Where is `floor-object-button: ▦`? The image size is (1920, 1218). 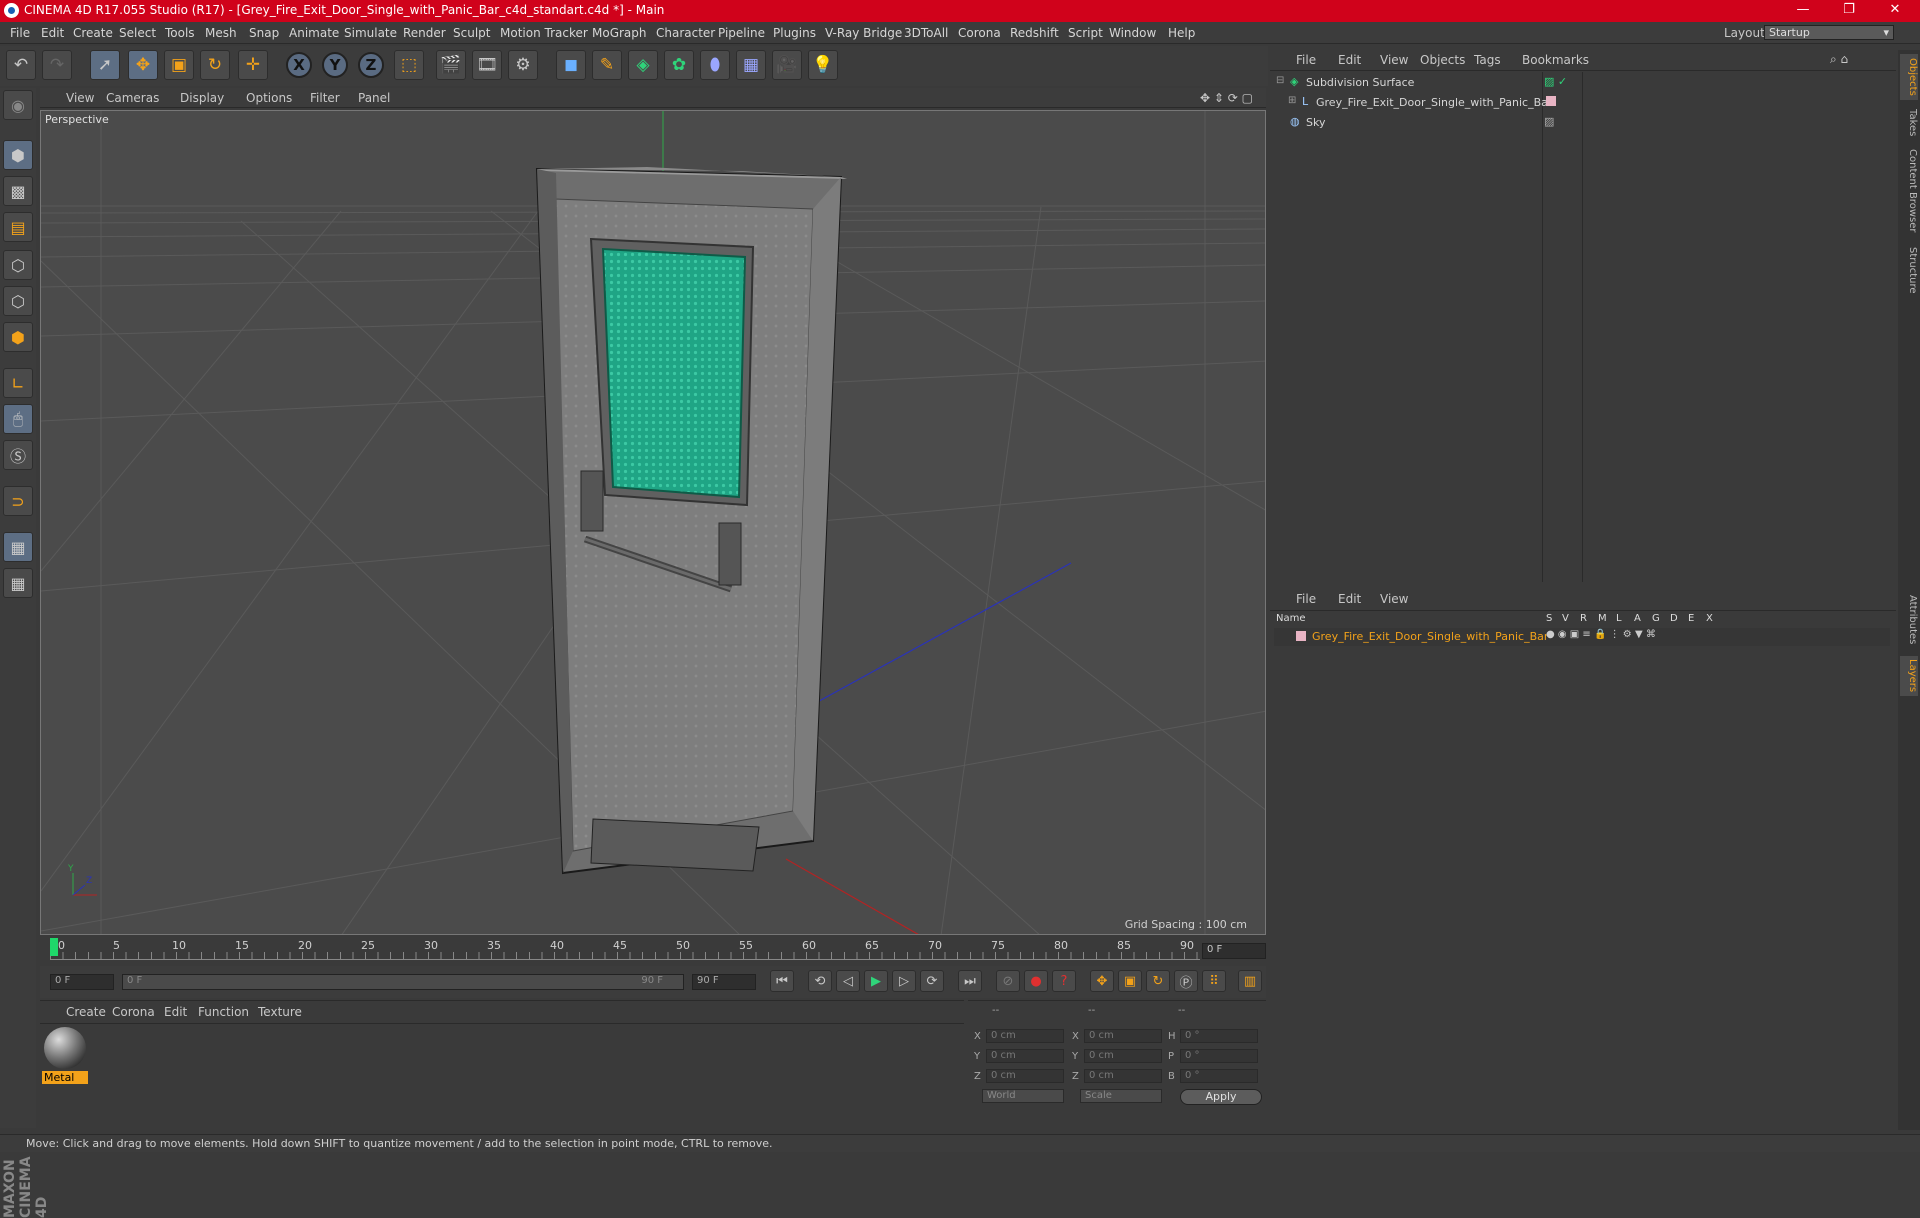
floor-object-button: ▦ is located at coordinates (751, 65).